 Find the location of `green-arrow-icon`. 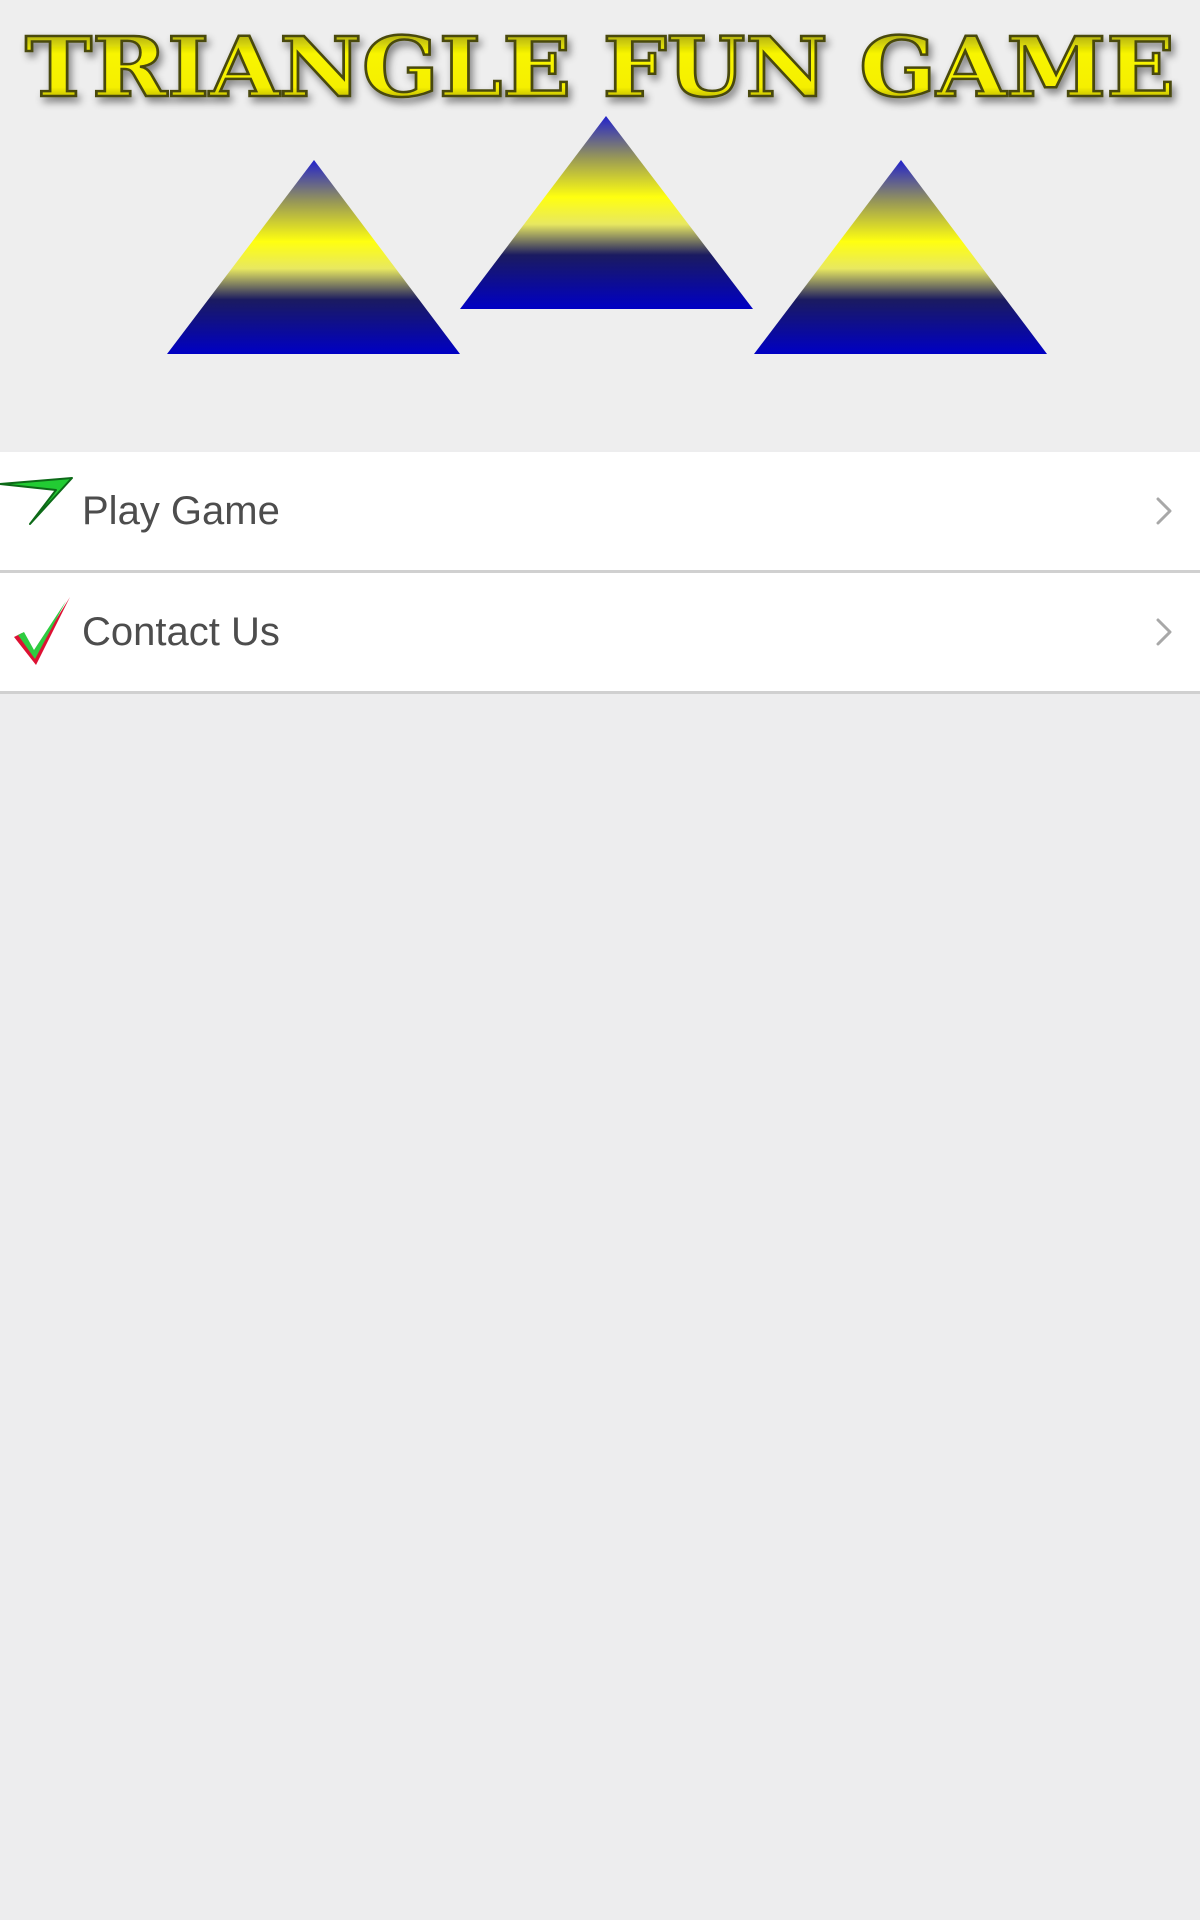

green-arrow-icon is located at coordinates (38, 512).